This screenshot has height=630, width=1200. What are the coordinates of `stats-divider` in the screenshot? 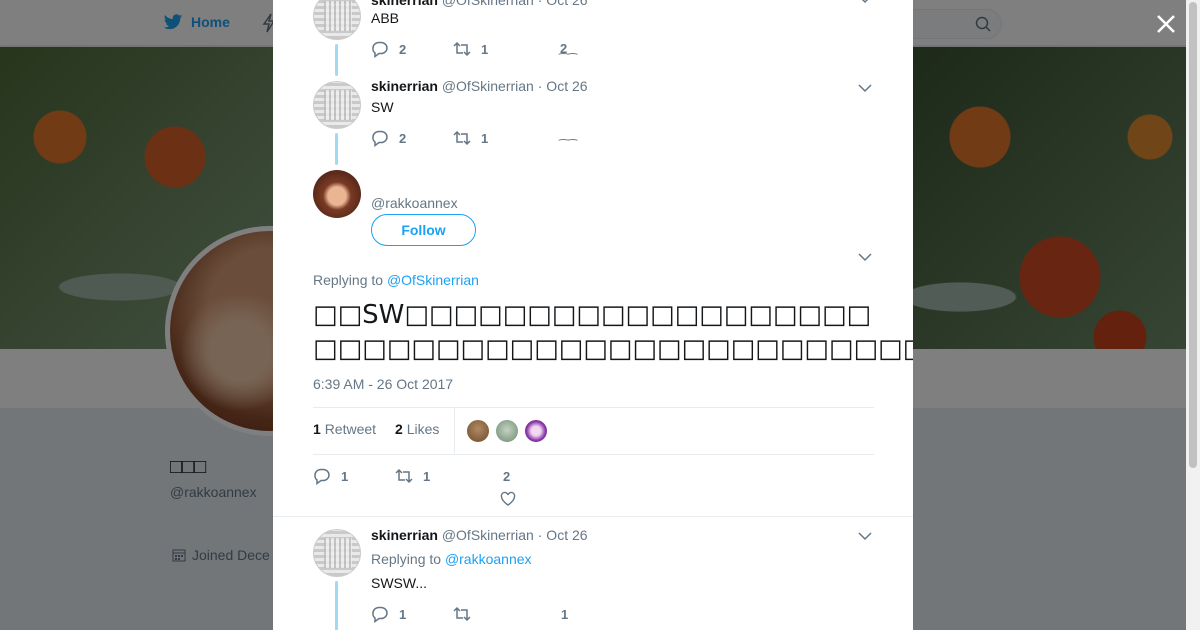 It's located at (454, 431).